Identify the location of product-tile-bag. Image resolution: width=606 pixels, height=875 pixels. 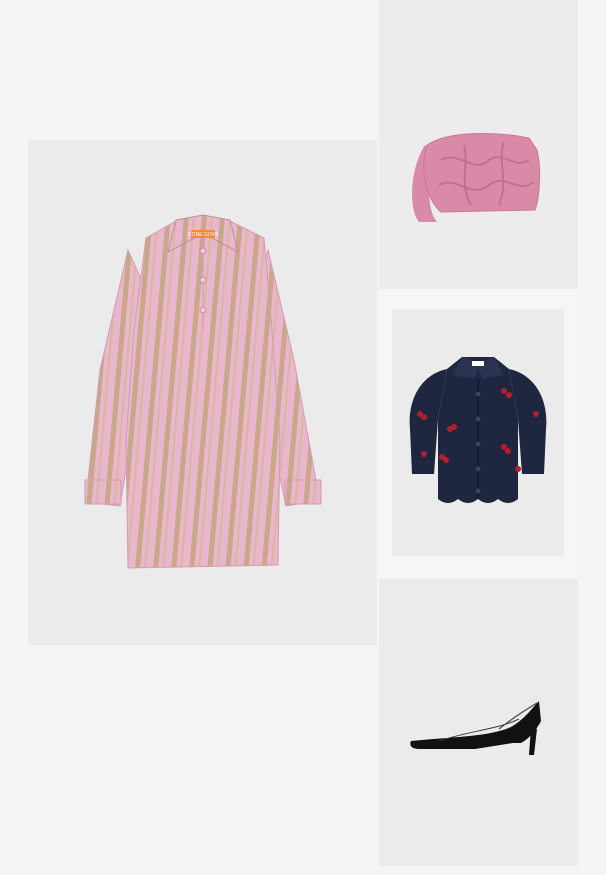
(478, 144).